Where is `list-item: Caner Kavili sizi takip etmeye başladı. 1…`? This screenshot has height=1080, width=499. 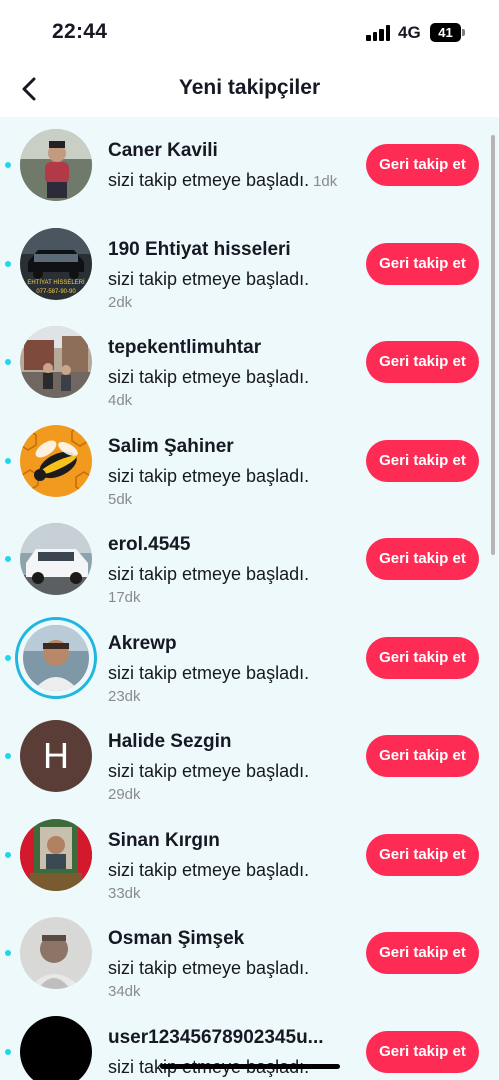
list-item: Caner Kavili sizi takip etmeye başladı. 1… is located at coordinates (249, 166).